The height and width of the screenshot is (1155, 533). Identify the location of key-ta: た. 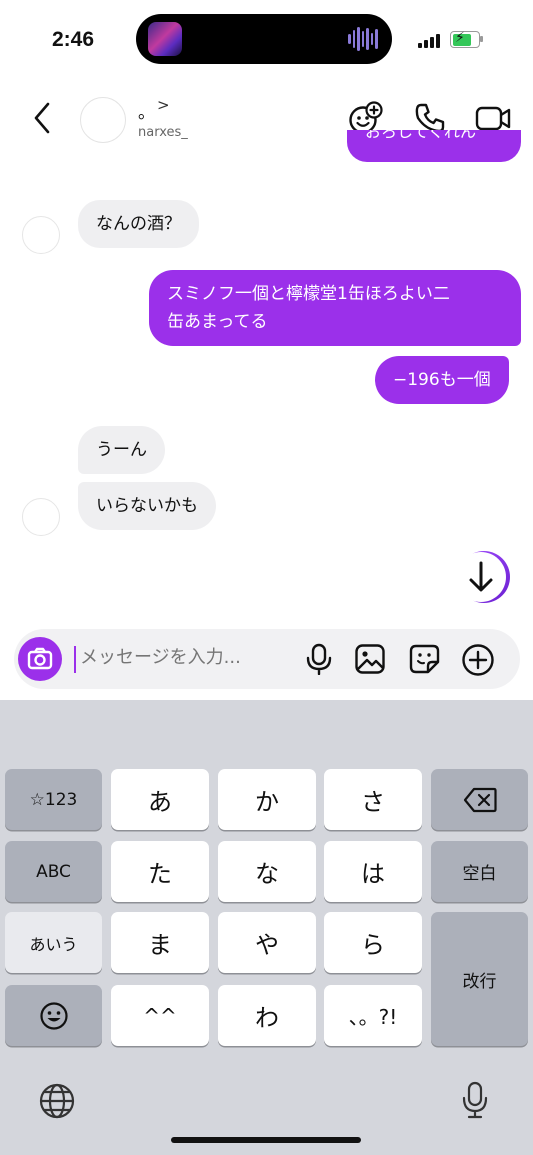
(160, 871).